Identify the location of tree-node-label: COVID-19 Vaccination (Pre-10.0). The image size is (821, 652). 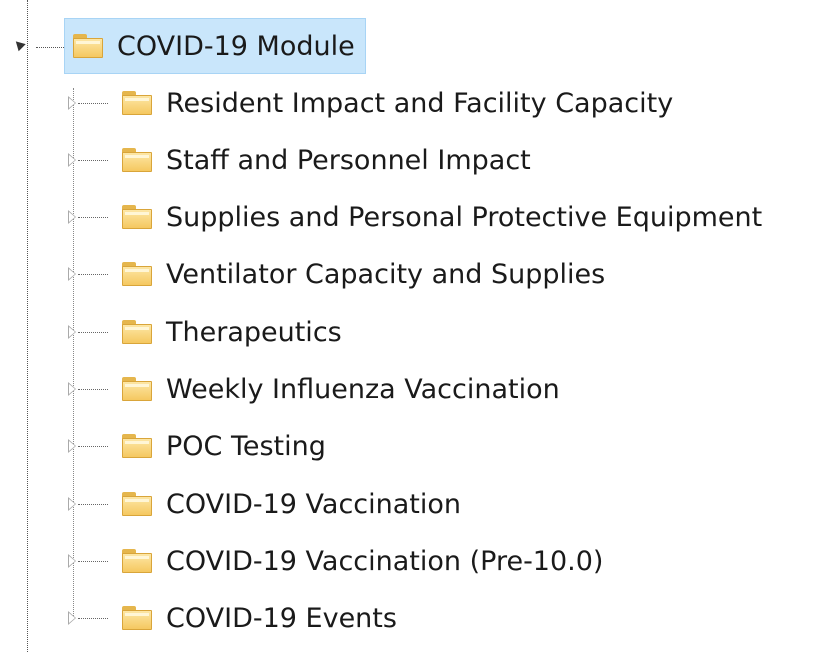
(385, 561).